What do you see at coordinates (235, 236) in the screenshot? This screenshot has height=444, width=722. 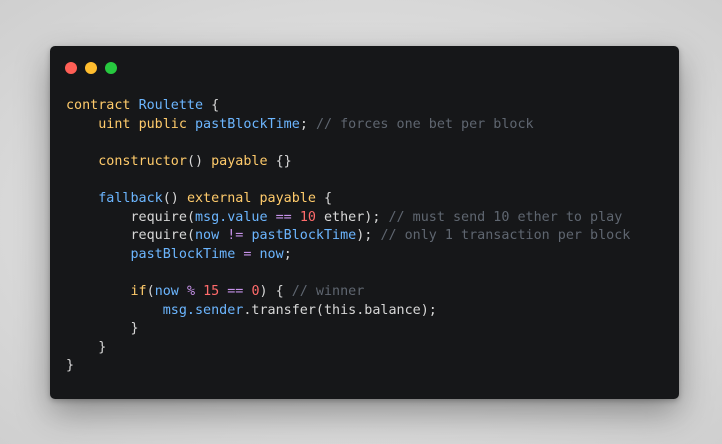 I see `code-token: !=` at bounding box center [235, 236].